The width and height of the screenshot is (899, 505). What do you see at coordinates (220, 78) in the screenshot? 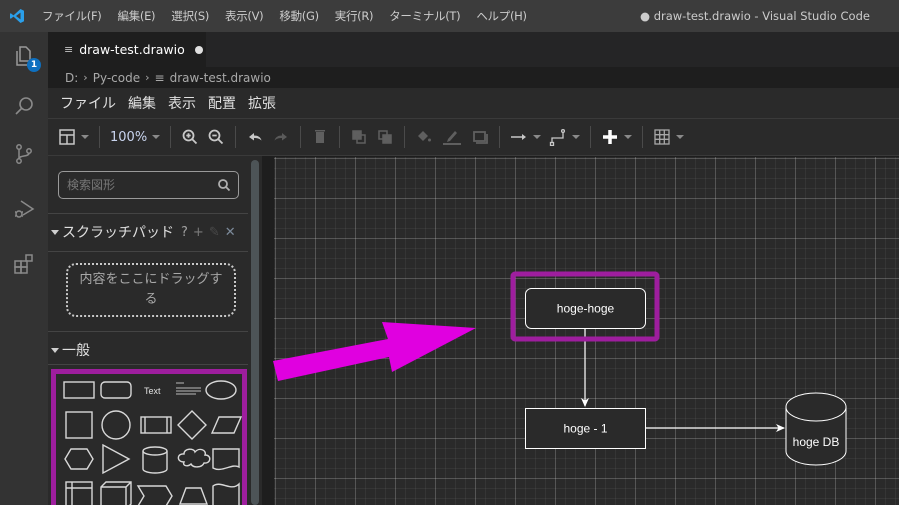
I see `breadcrumb-file: draw-test.drawio` at bounding box center [220, 78].